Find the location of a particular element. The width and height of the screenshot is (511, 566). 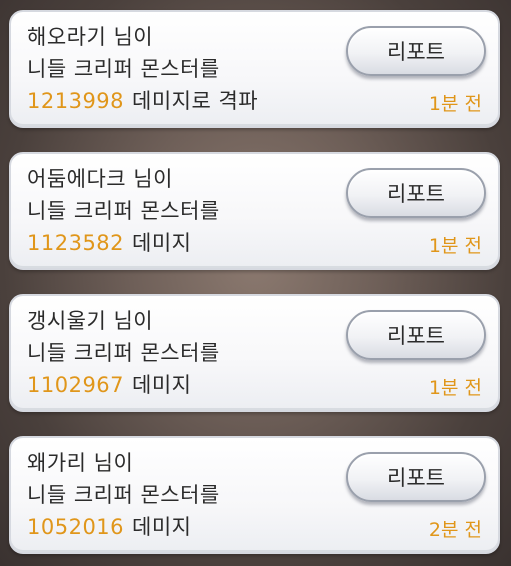

player-name: 어둠에다크 님이 is located at coordinates (100, 179).